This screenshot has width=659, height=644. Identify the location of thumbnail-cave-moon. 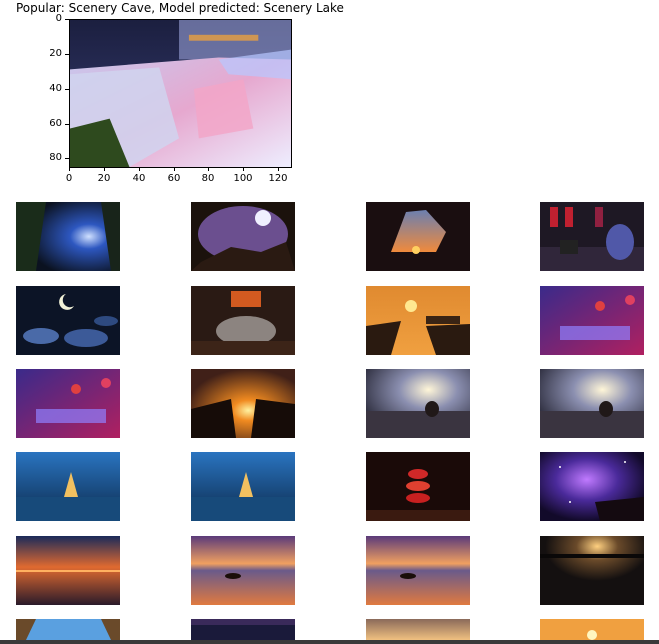
(243, 236).